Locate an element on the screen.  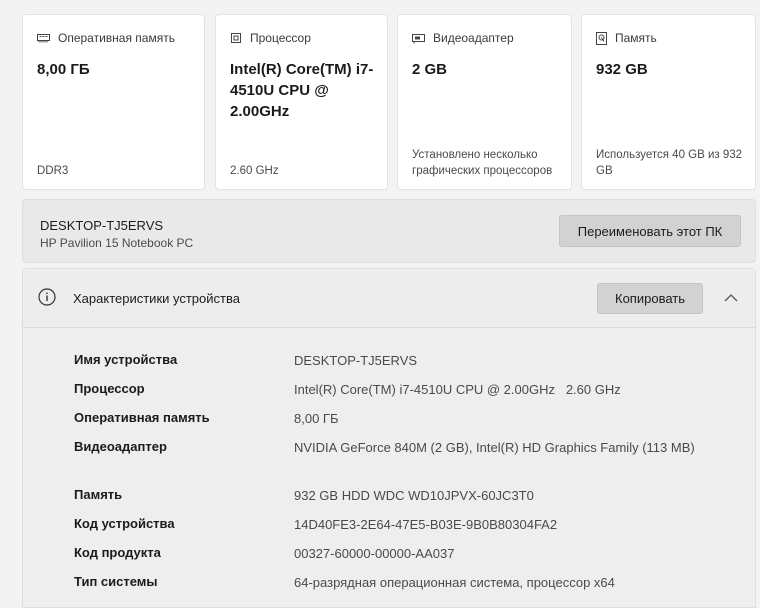
spec-label: Код устройства is located at coordinates (124, 523).